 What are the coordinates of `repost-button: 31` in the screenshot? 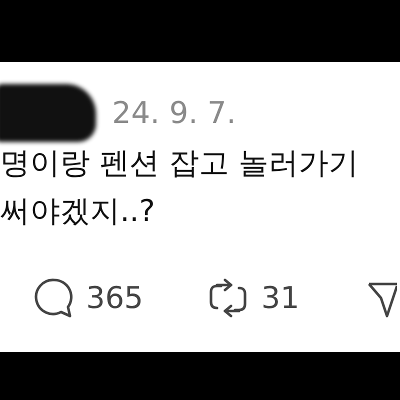 It's located at (253, 298).